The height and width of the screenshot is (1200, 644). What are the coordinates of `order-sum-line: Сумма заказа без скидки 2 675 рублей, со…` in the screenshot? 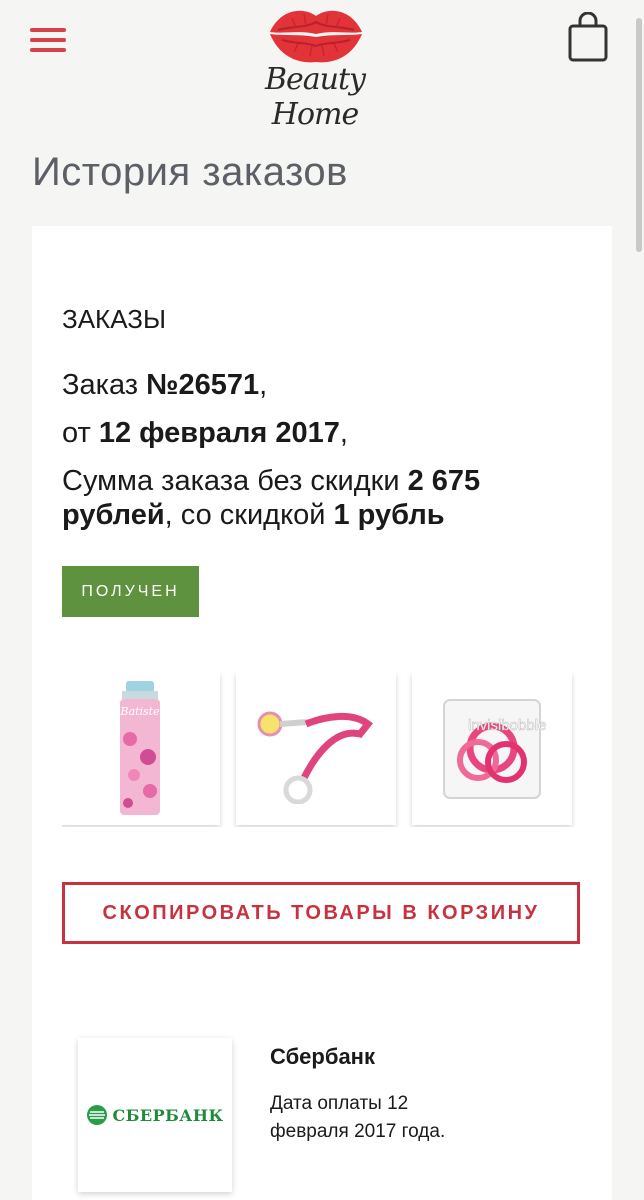 It's located at (312, 498).